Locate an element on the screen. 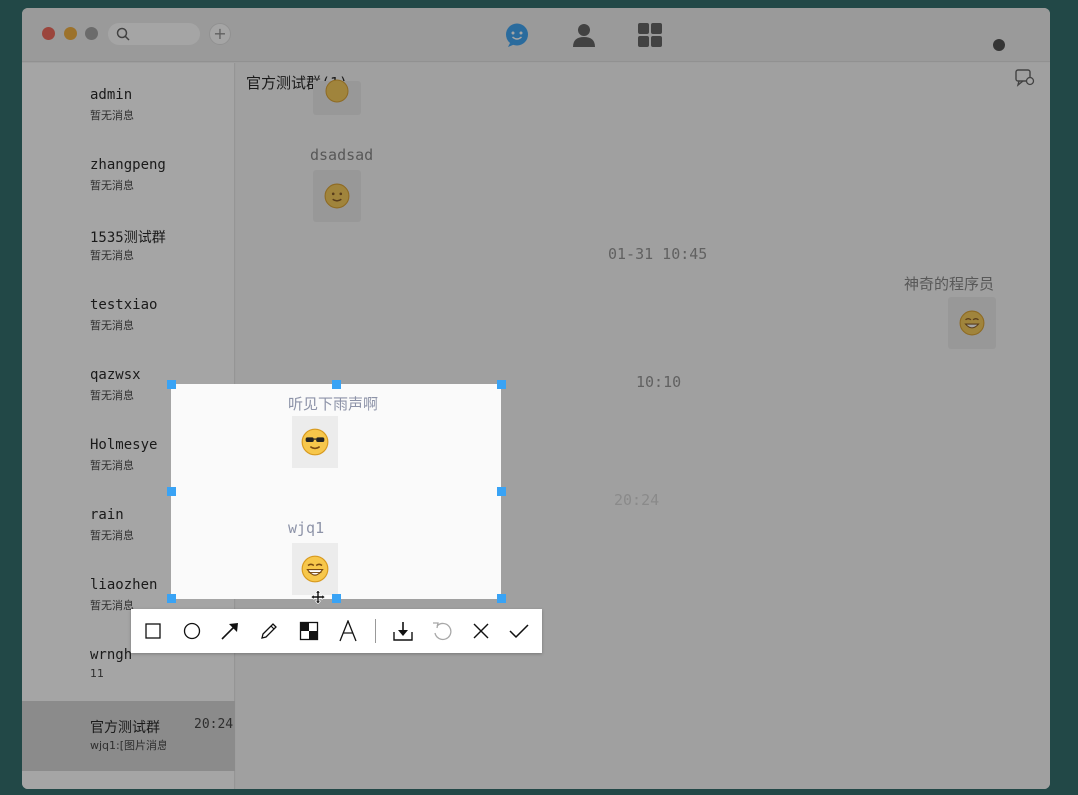 The height and width of the screenshot is (795, 1078). mosaic-tool-icon is located at coordinates (309, 631).